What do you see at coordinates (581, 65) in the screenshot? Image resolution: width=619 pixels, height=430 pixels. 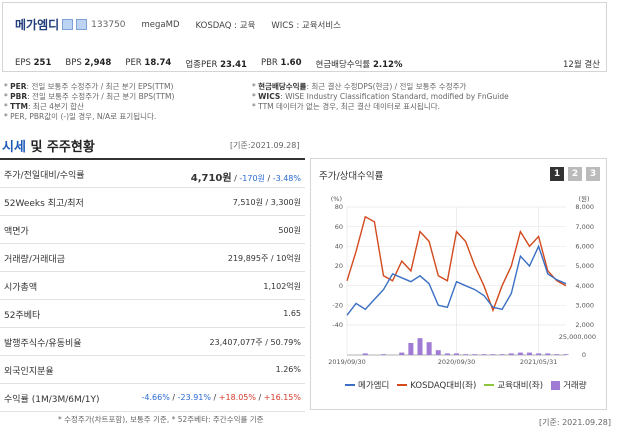 I see `fiscal-period: 12월 결산` at bounding box center [581, 65].